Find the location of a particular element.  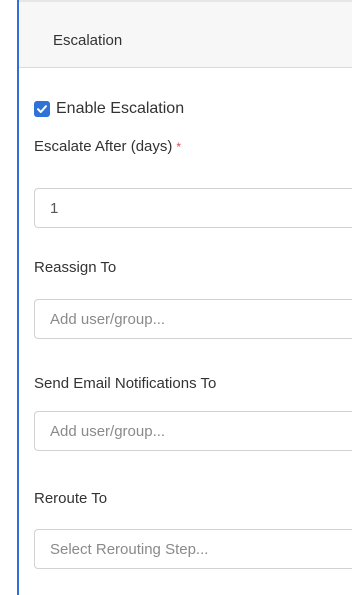

enable-escalation-checkbox is located at coordinates (42, 109).